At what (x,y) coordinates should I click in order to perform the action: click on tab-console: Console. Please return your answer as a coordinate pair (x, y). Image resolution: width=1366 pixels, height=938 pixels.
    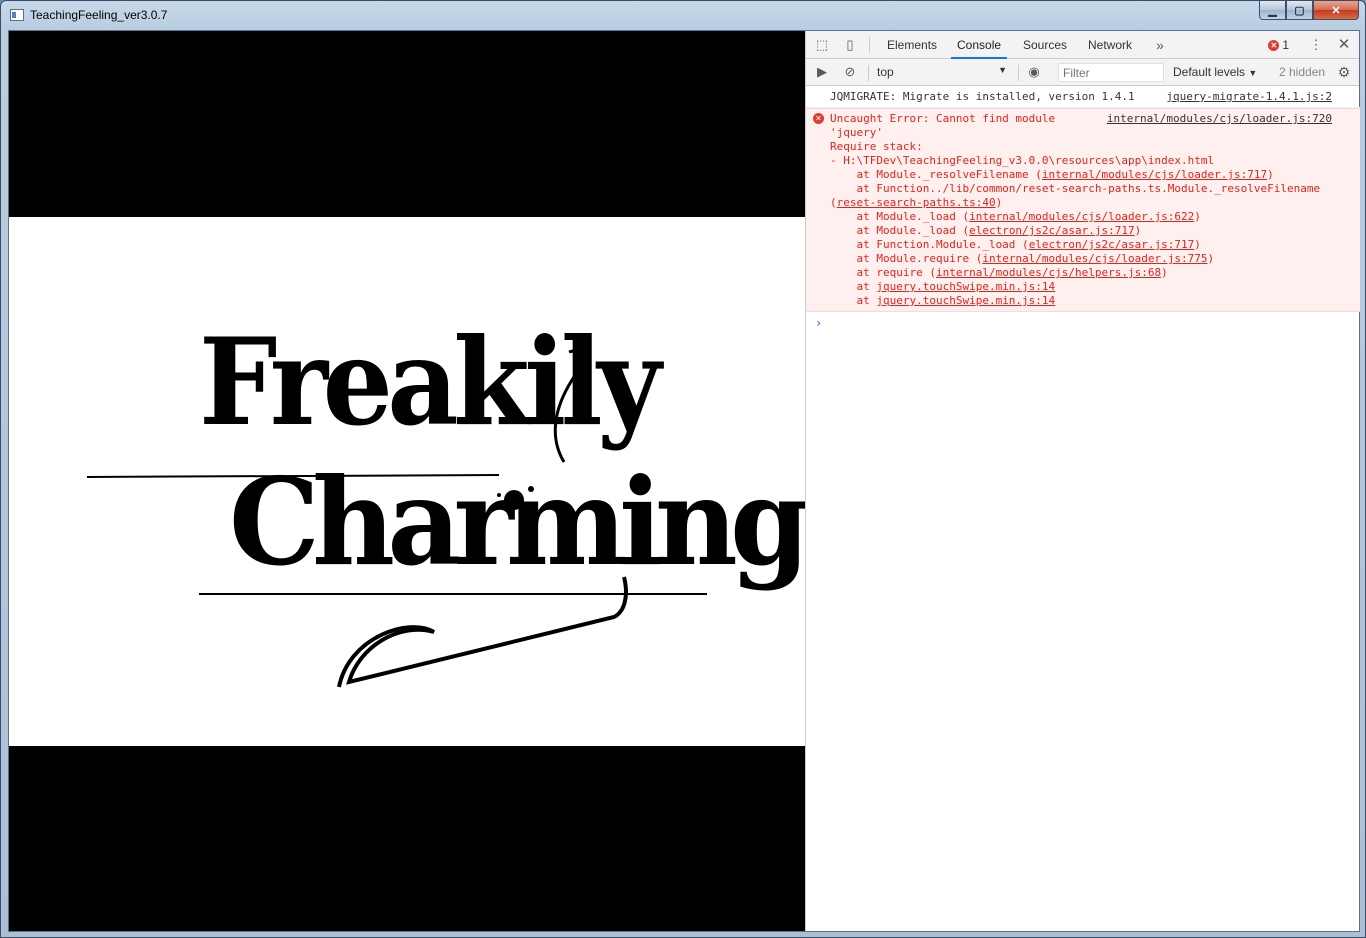
    Looking at the image, I should click on (979, 45).